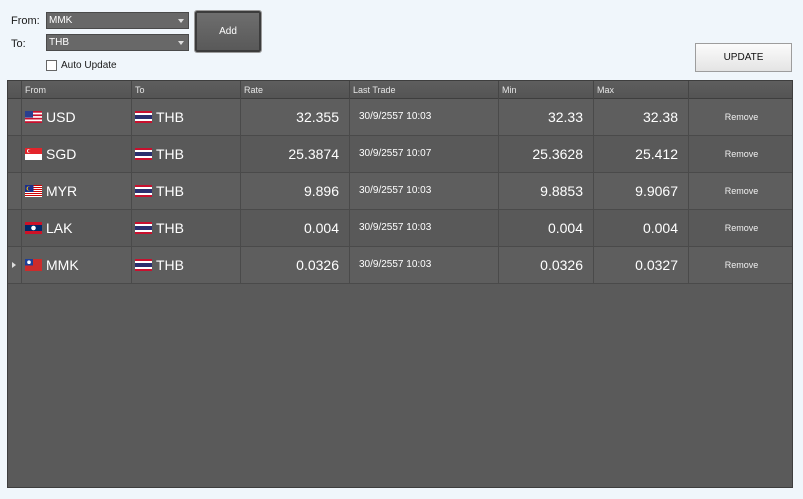 The width and height of the screenshot is (803, 499). What do you see at coordinates (640, 265) in the screenshot?
I see `max-cell: 0.0327` at bounding box center [640, 265].